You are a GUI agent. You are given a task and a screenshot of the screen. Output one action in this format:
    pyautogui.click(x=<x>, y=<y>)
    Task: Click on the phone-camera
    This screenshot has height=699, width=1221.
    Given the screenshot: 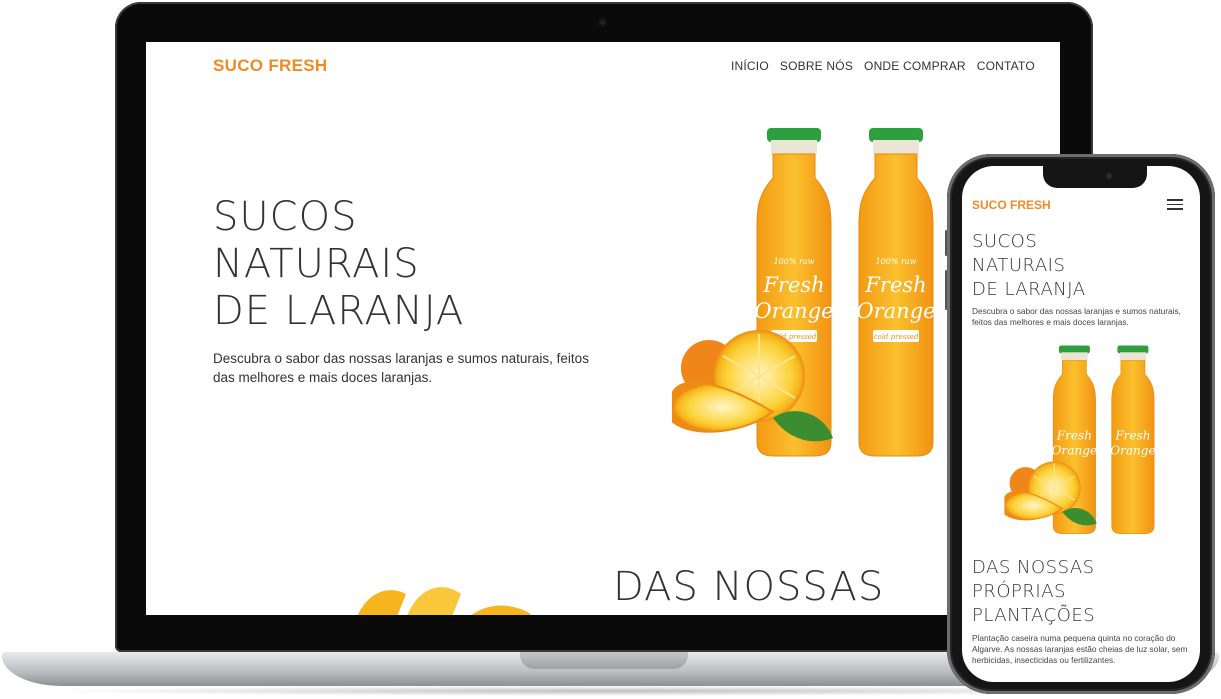 What is the action you would take?
    pyautogui.click(x=1109, y=176)
    